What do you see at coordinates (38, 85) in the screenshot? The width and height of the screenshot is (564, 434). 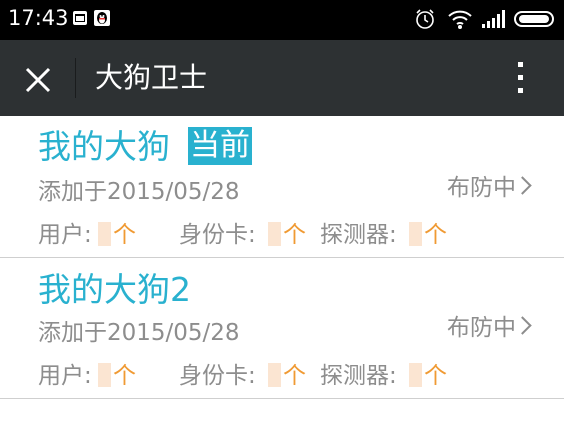 I see `close-icon` at bounding box center [38, 85].